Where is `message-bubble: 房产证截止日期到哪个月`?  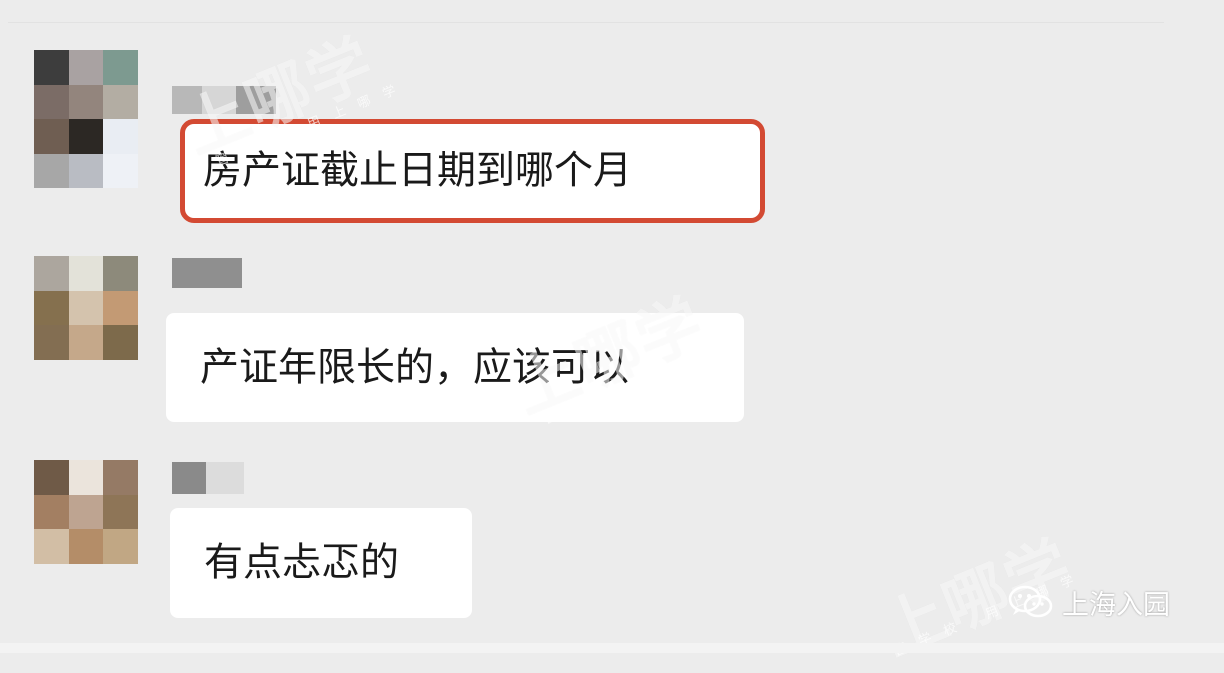 message-bubble: 房产证截止日期到哪个月 is located at coordinates (472, 171).